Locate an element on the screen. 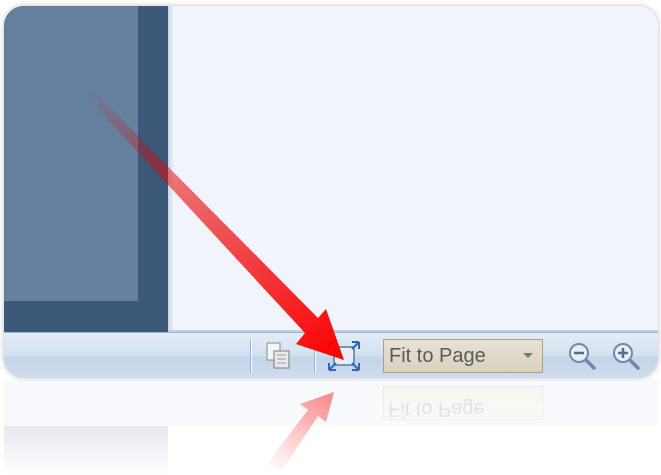 The width and height of the screenshot is (661, 475). zoom-level-dropdown: Fit to Page is located at coordinates (463, 356).